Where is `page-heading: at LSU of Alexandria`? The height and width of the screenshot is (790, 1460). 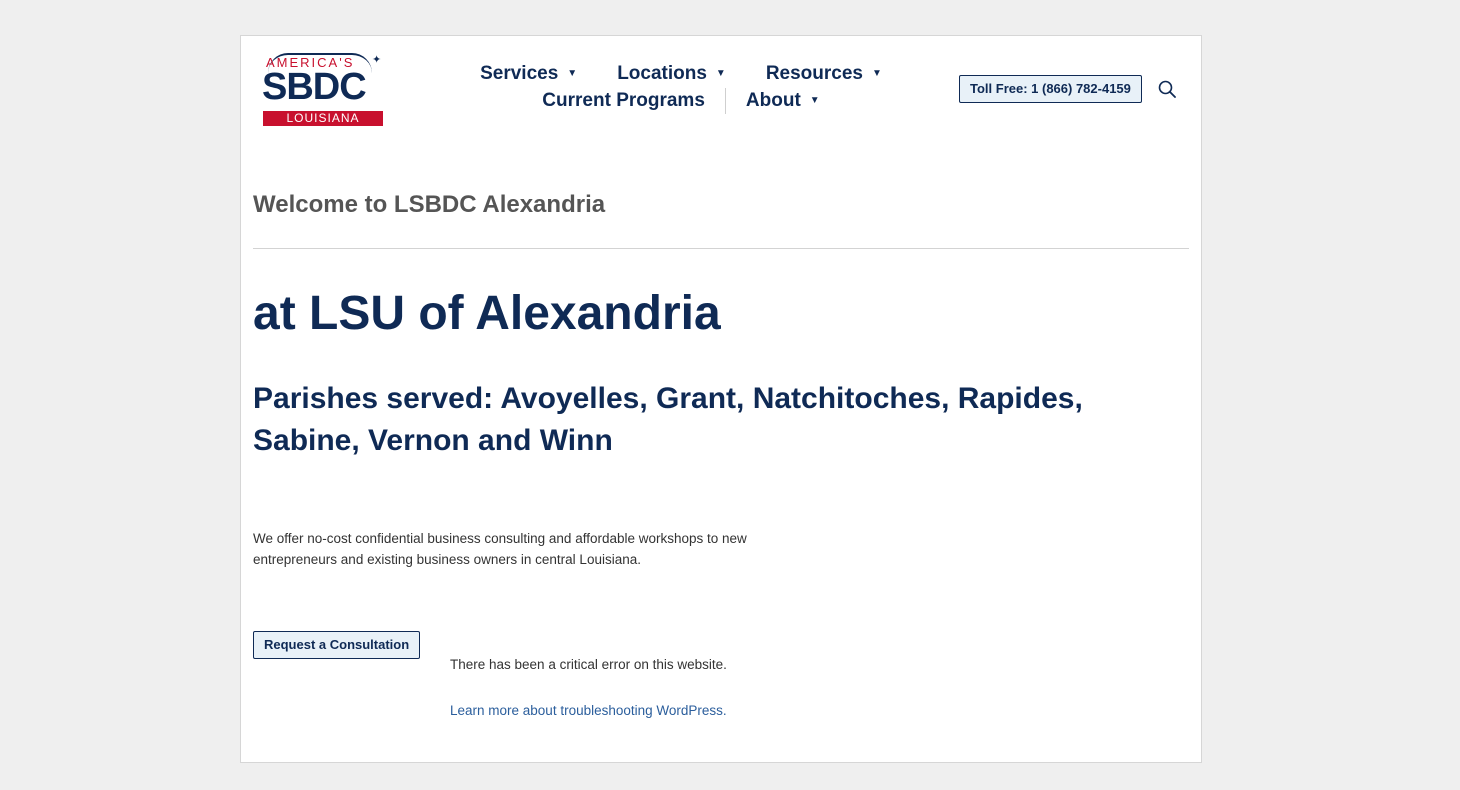
page-heading: at LSU of Alexandria is located at coordinates (487, 313).